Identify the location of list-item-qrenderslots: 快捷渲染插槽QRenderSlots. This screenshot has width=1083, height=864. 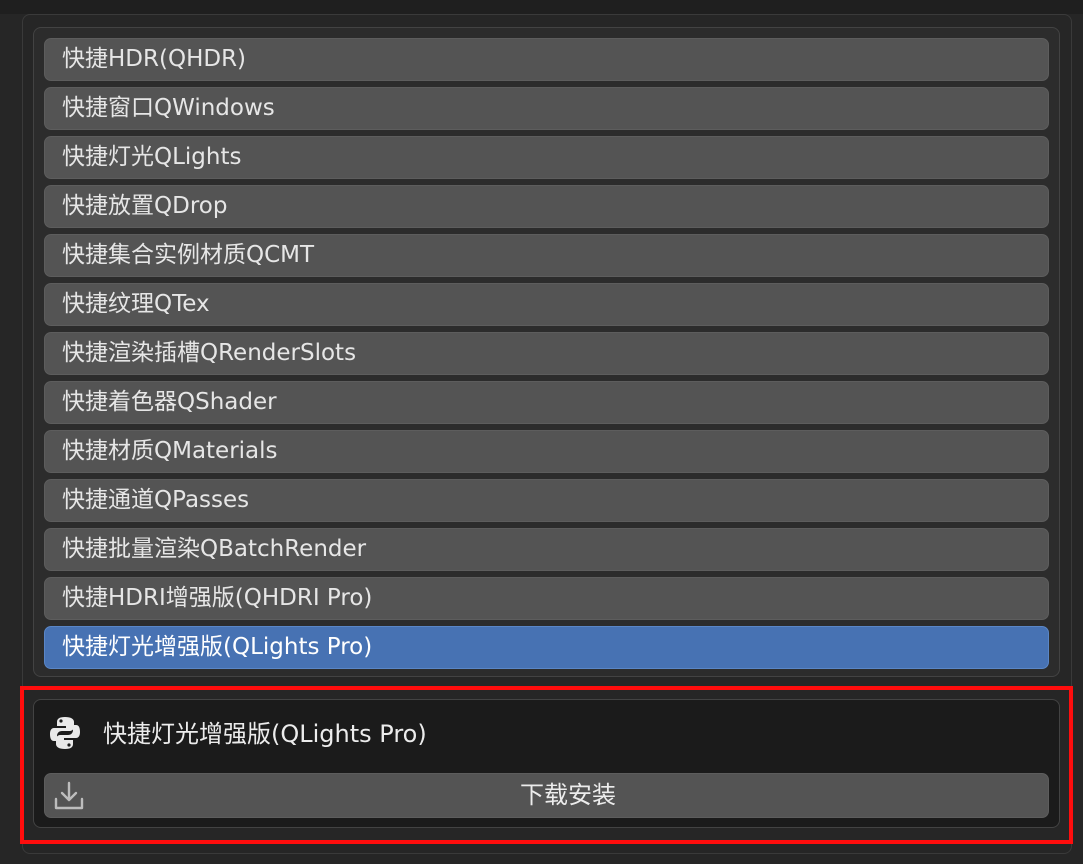
(546, 353).